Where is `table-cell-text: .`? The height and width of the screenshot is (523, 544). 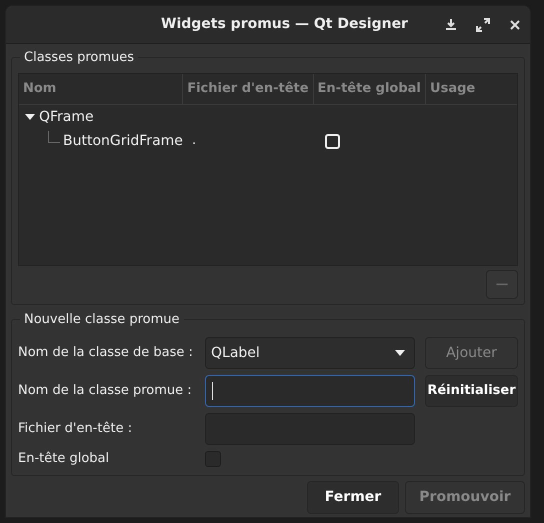 table-cell-text: . is located at coordinates (194, 141).